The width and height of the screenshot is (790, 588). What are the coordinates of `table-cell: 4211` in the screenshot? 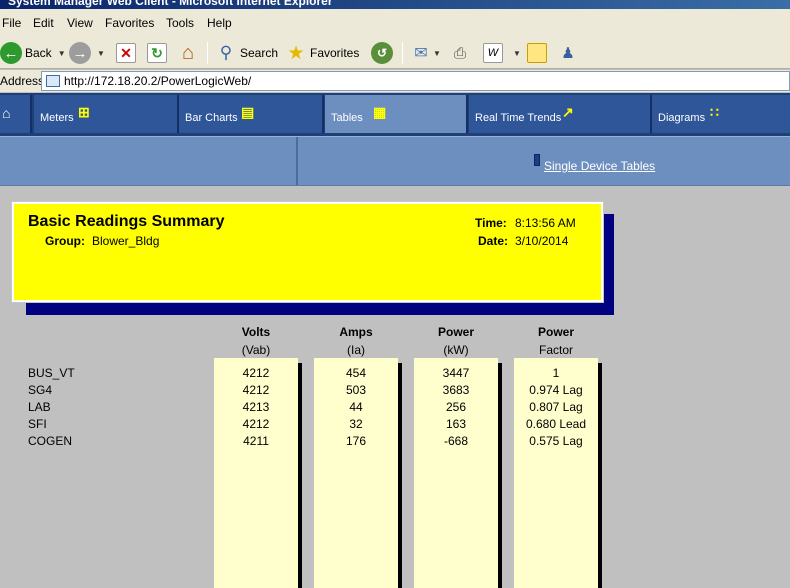 It's located at (256, 441).